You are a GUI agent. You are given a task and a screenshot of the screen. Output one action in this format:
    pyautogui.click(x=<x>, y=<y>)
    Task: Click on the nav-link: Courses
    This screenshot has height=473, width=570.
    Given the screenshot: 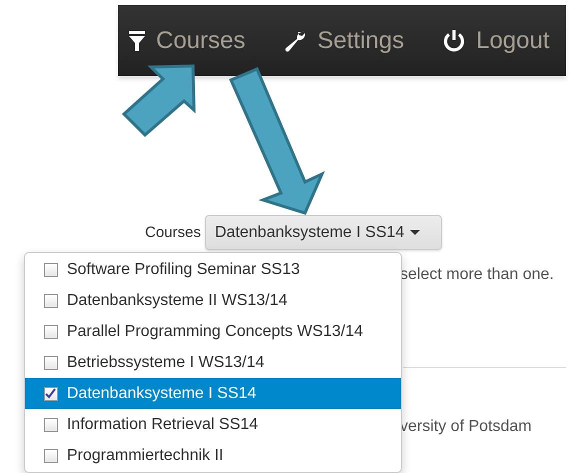 What is the action you would take?
    pyautogui.click(x=187, y=40)
    